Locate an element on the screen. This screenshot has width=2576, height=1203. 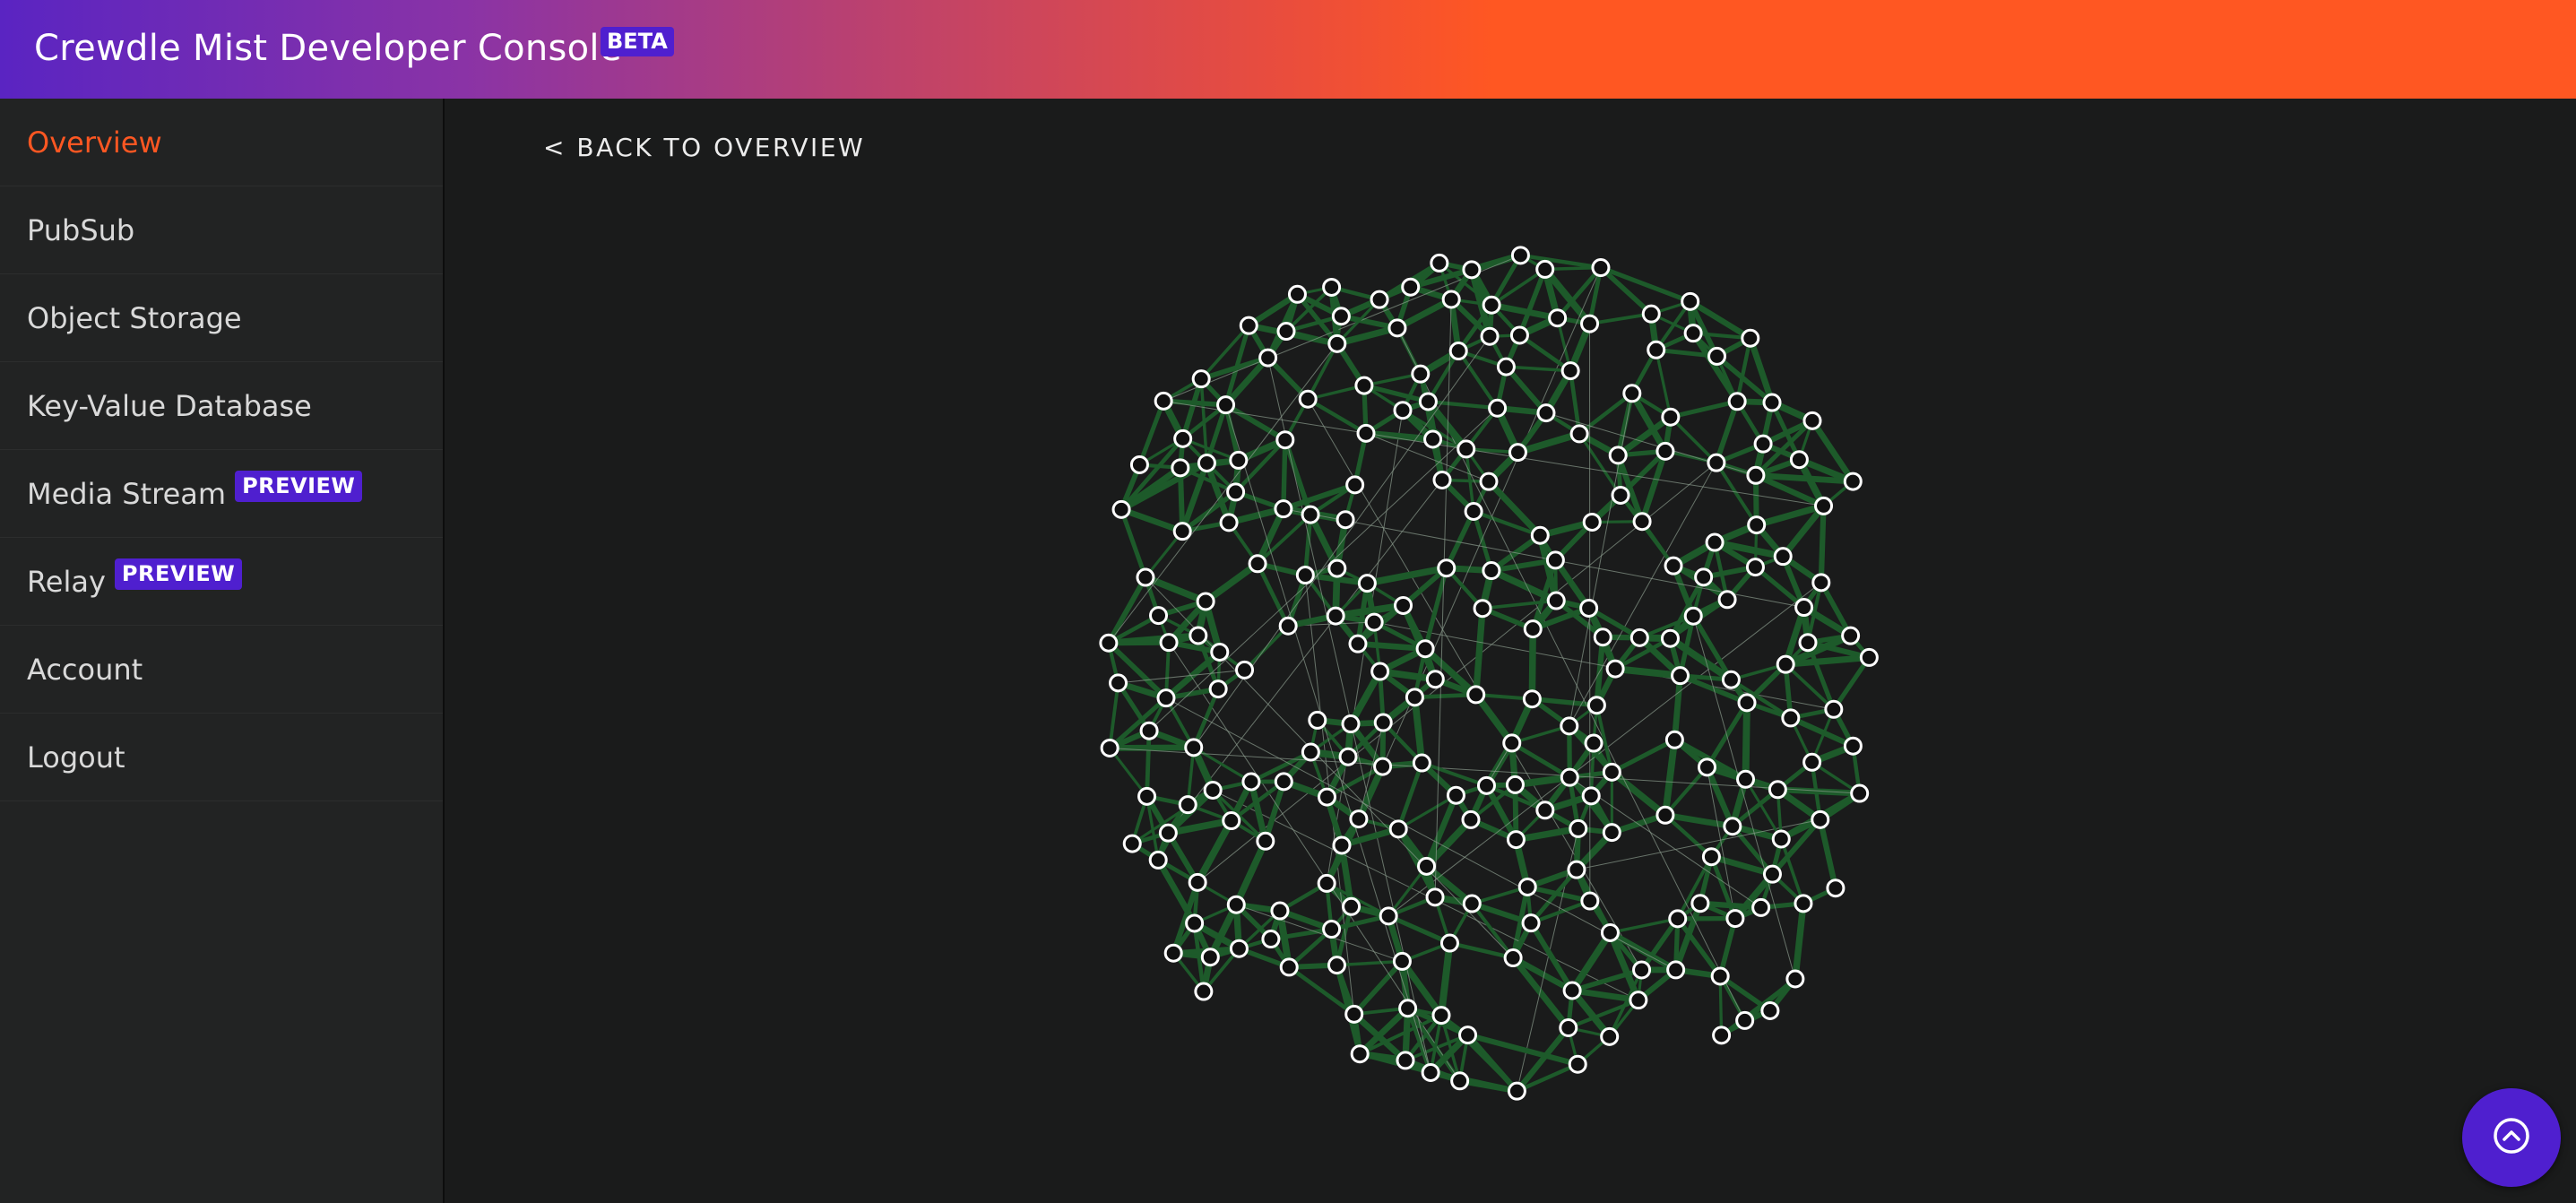
scroll-to-top-button is located at coordinates (2511, 1138).